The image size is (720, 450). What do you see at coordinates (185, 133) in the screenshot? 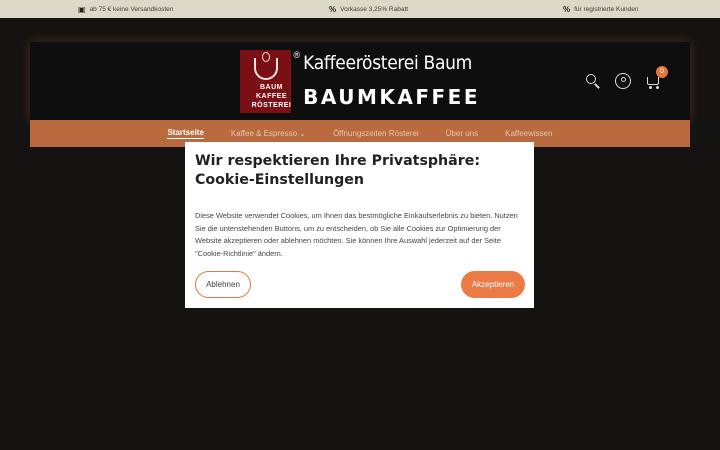
I see `nav-item-startseite: Startseite` at bounding box center [185, 133].